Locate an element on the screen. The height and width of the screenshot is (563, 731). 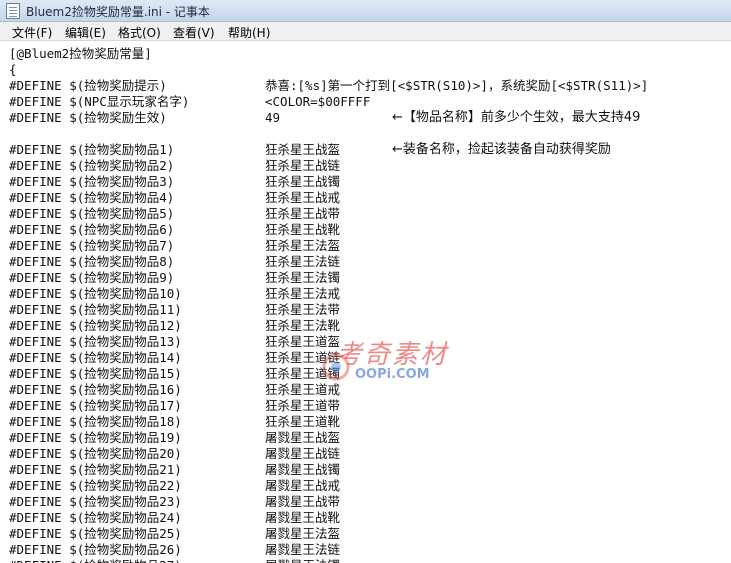
item-define-key: #DEFINE $(捡物奖励物品15) is located at coordinates (95, 373).